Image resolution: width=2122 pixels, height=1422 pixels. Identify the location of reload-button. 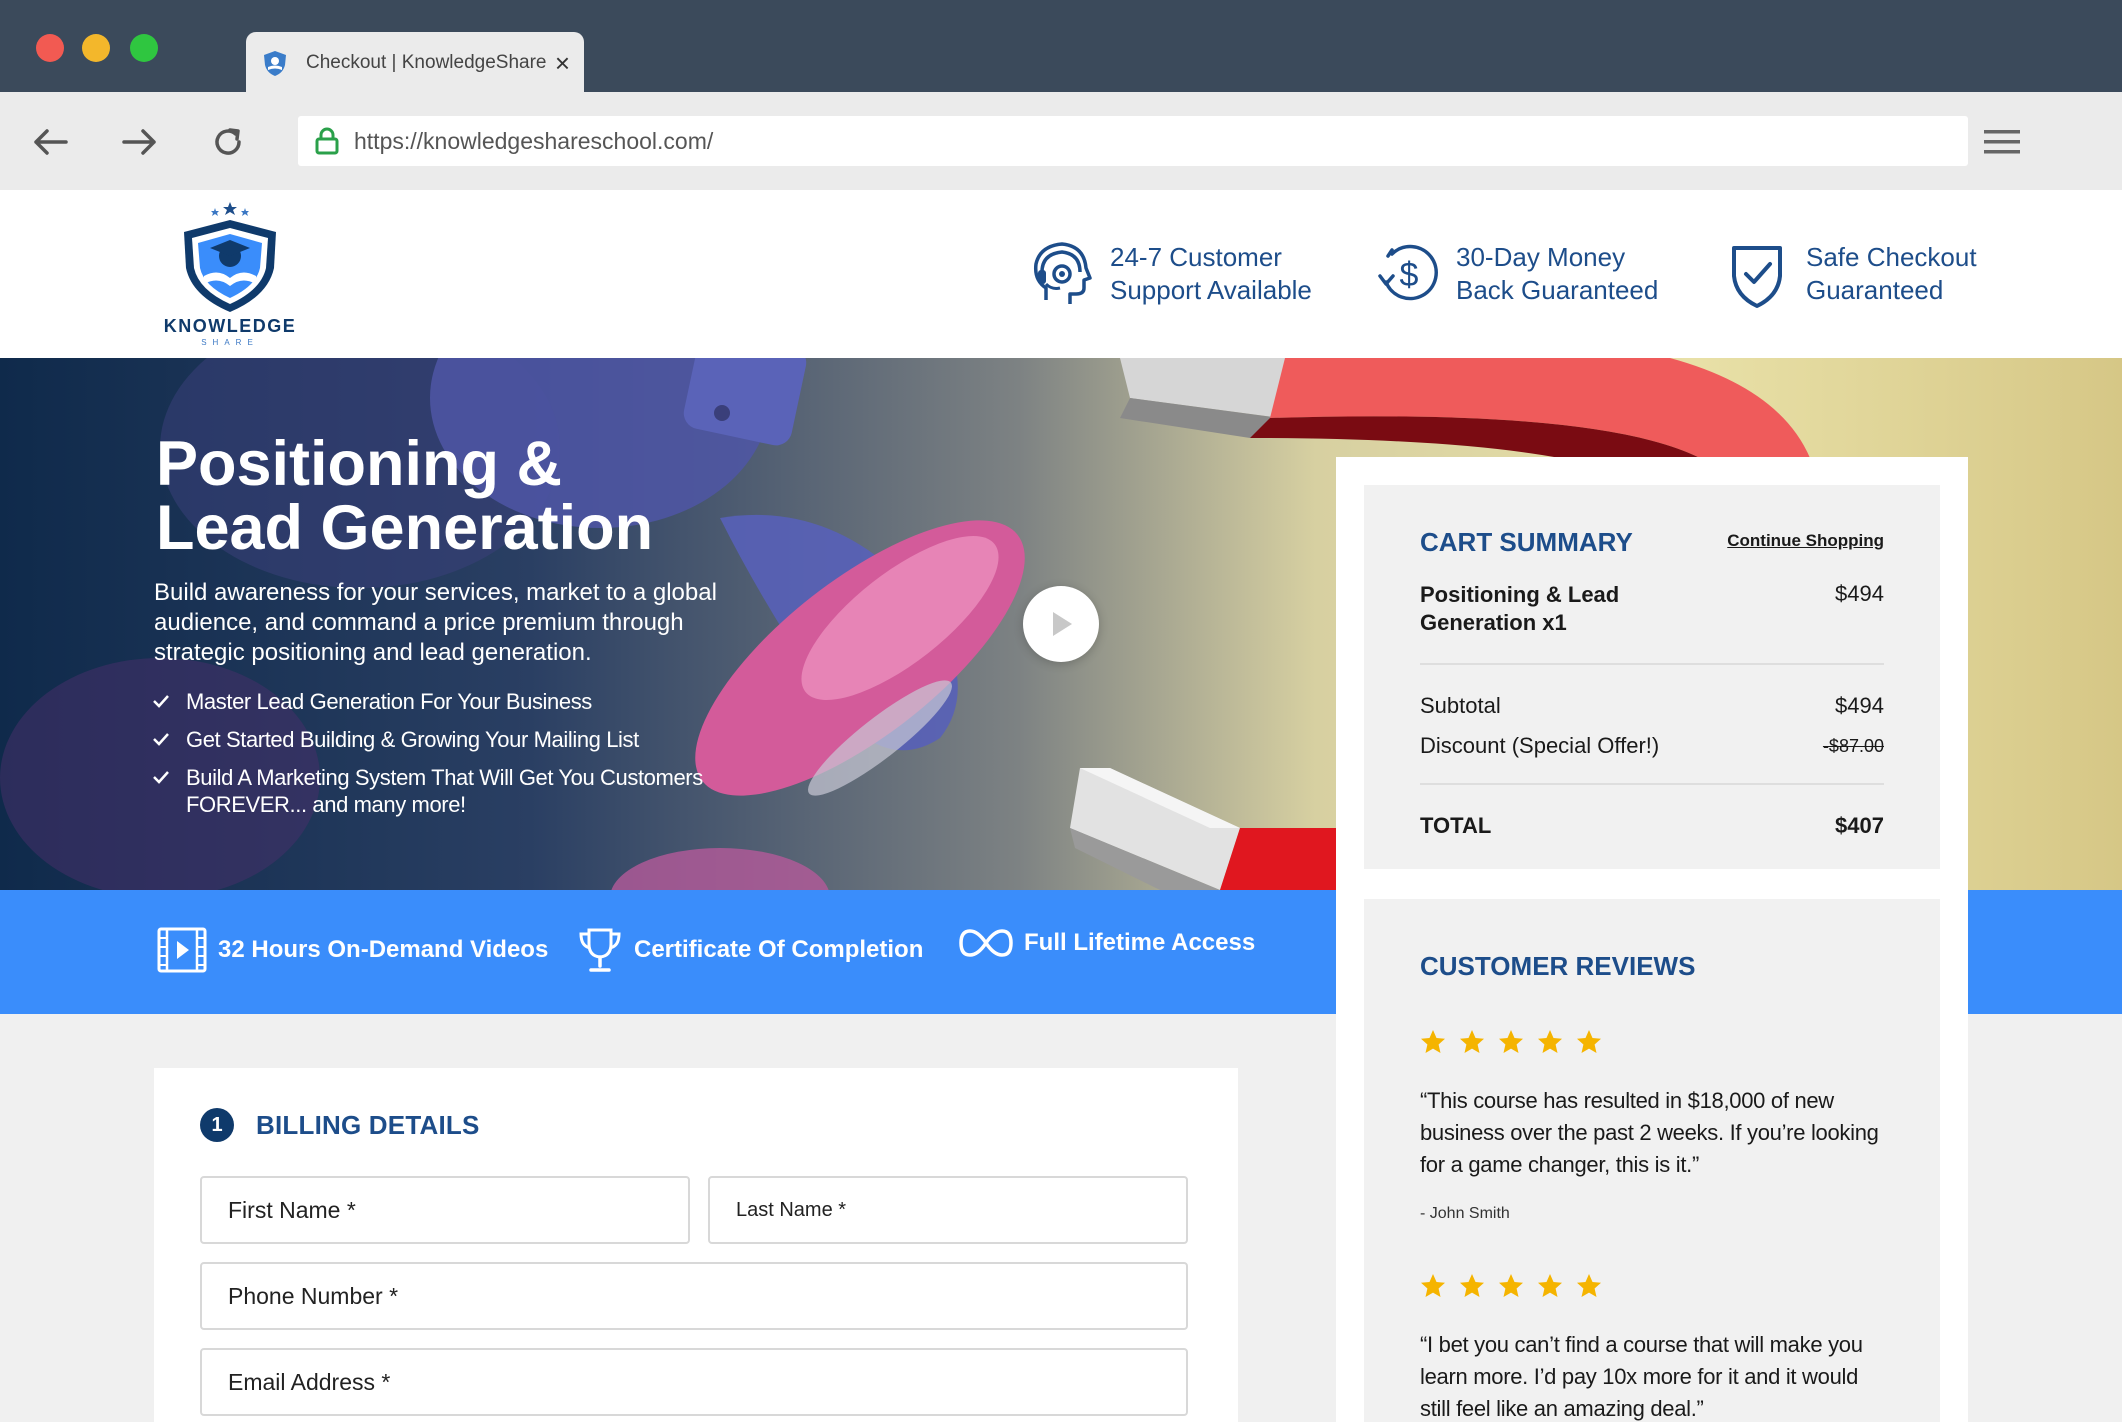
(228, 142).